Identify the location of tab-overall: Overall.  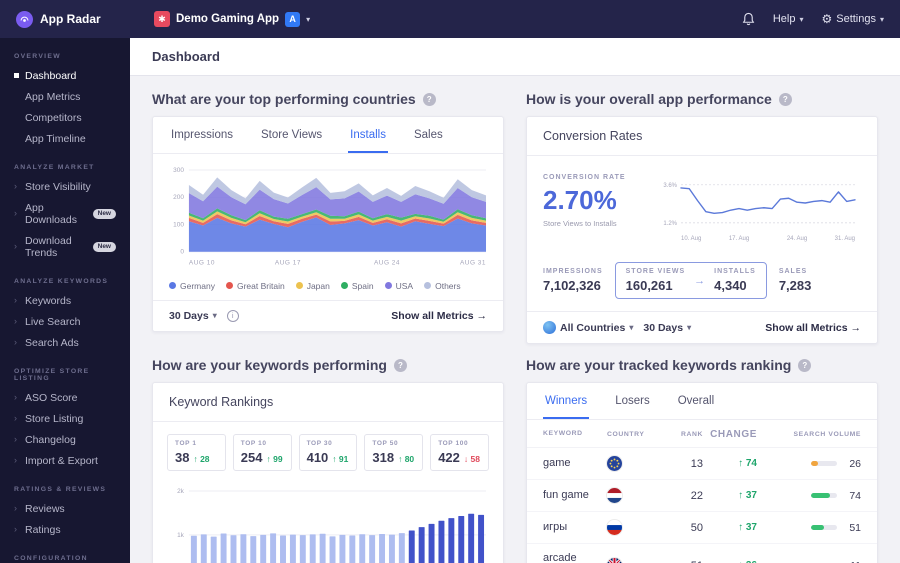
(696, 401).